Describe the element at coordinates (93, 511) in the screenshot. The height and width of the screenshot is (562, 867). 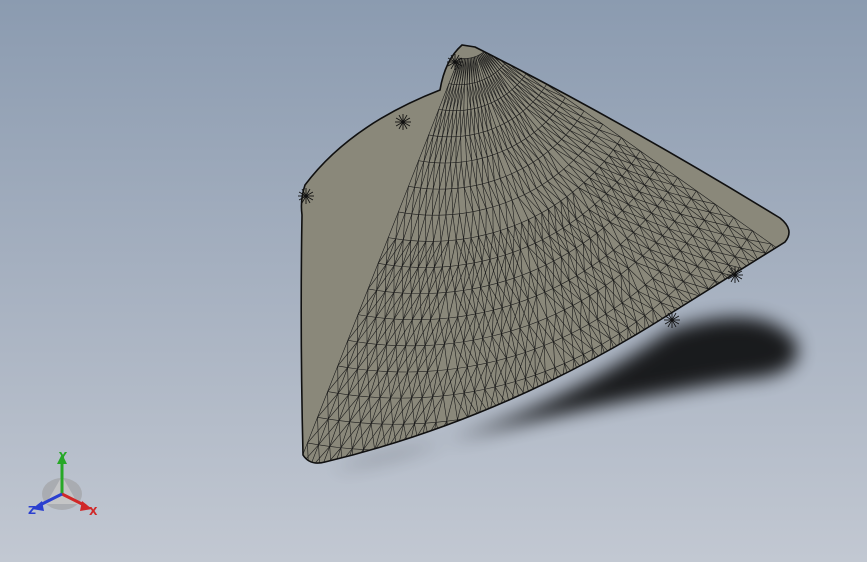
I see `x-axis-label: X` at that location.